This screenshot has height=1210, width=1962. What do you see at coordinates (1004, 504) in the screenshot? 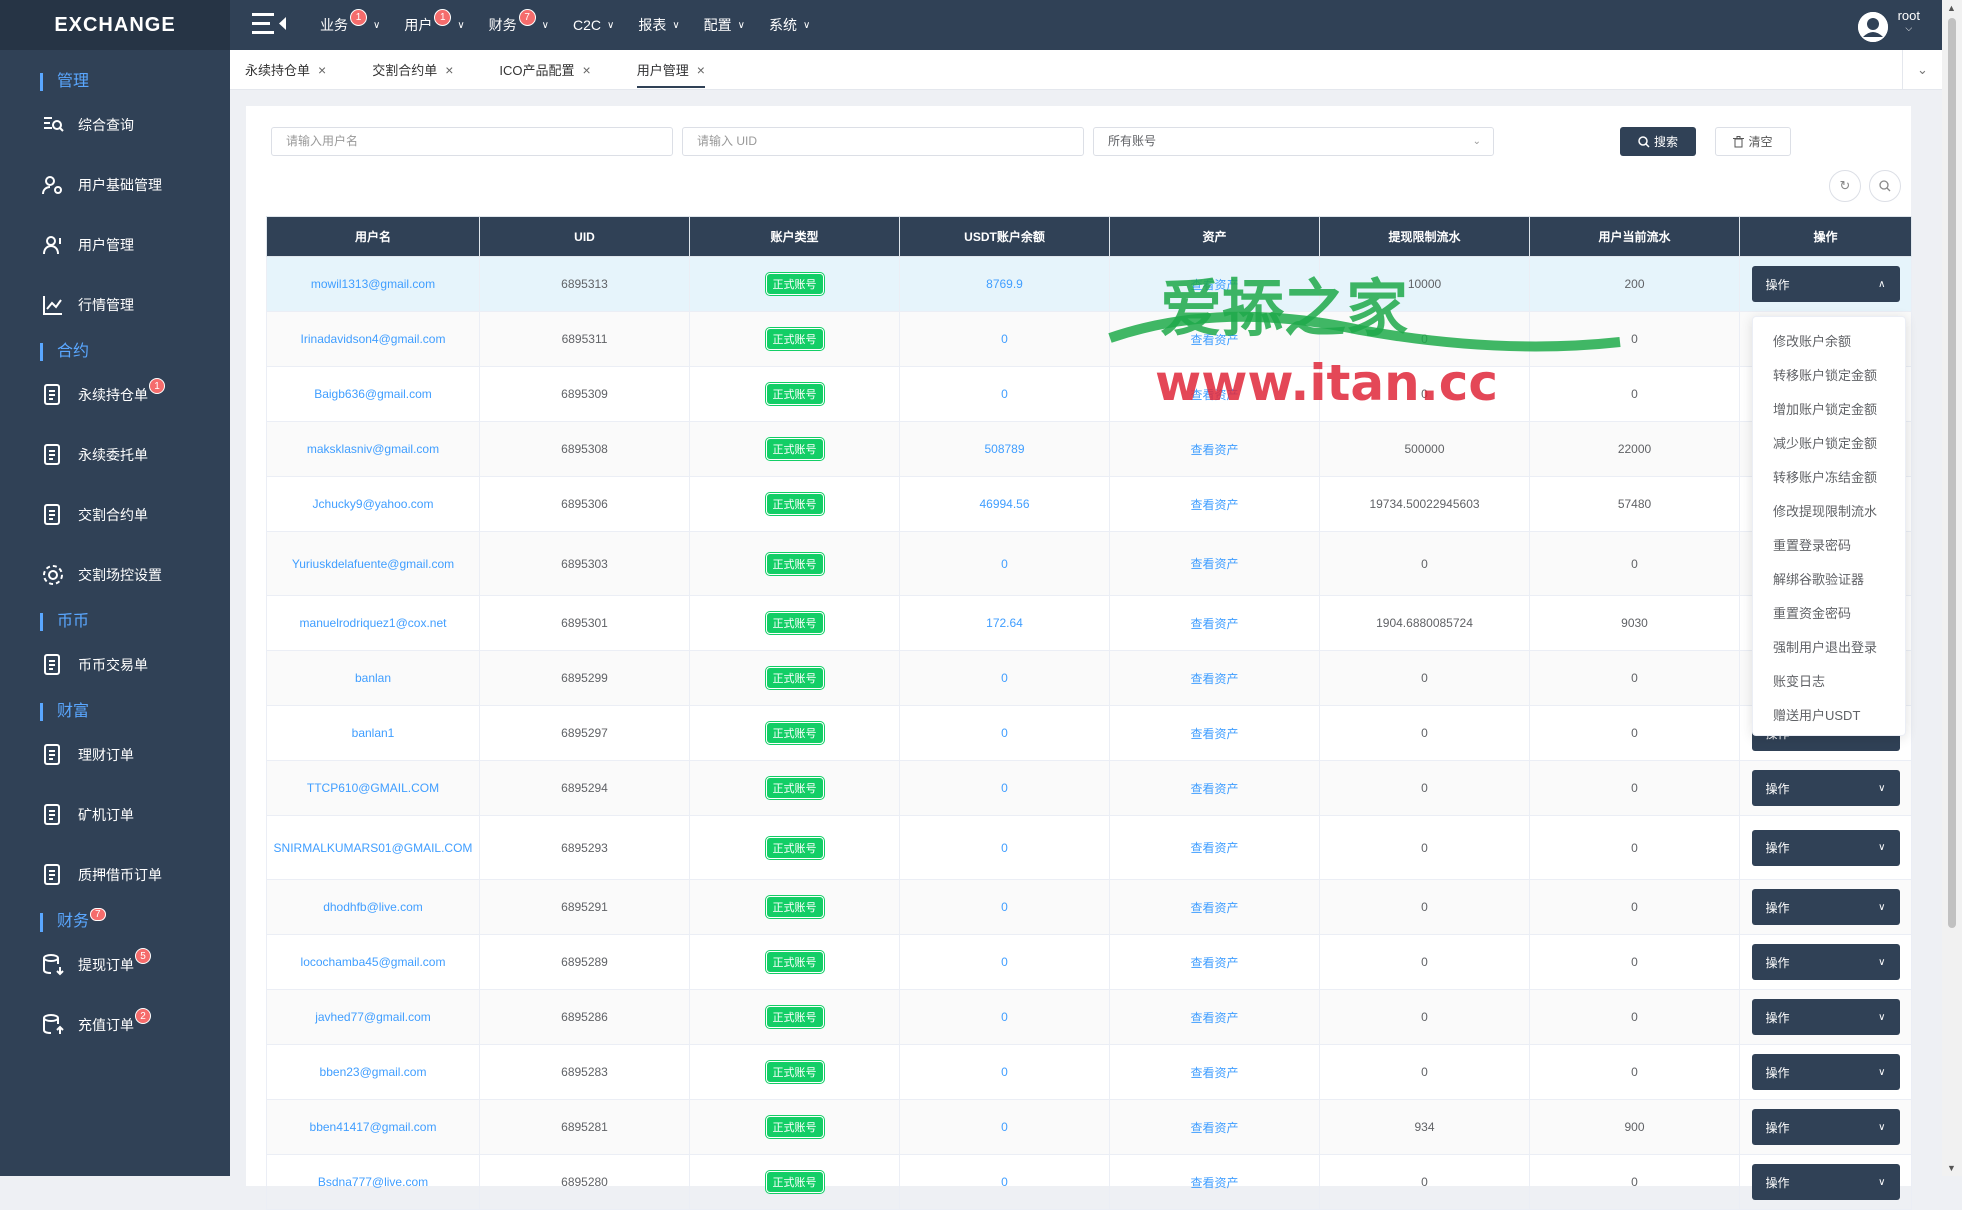
I see `usdt-balance-link: 46994.56` at bounding box center [1004, 504].